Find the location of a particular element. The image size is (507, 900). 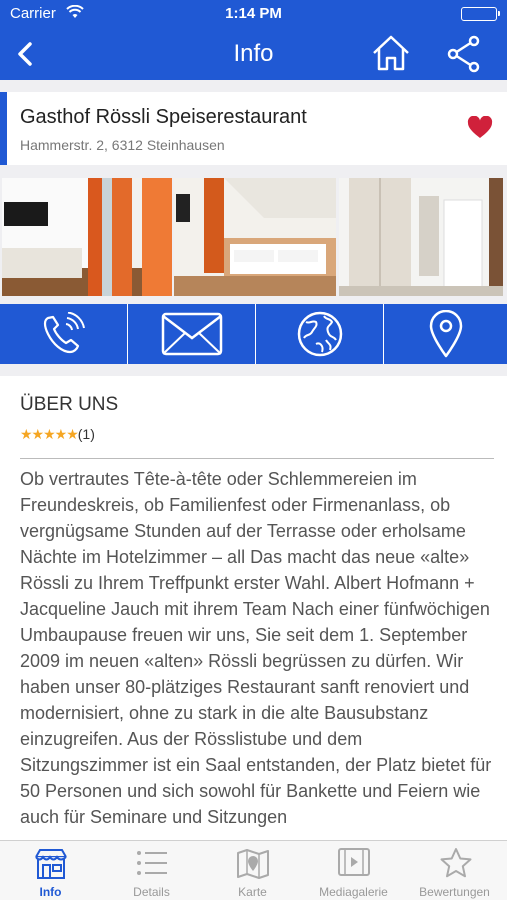

tab-reviews: Bewertungen is located at coordinates (455, 870).